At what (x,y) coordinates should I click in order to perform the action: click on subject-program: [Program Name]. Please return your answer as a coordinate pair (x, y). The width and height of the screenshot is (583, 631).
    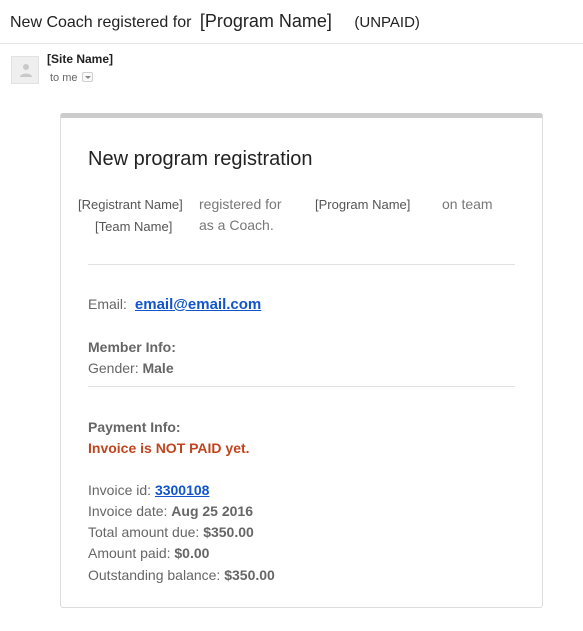
    Looking at the image, I should click on (265, 21).